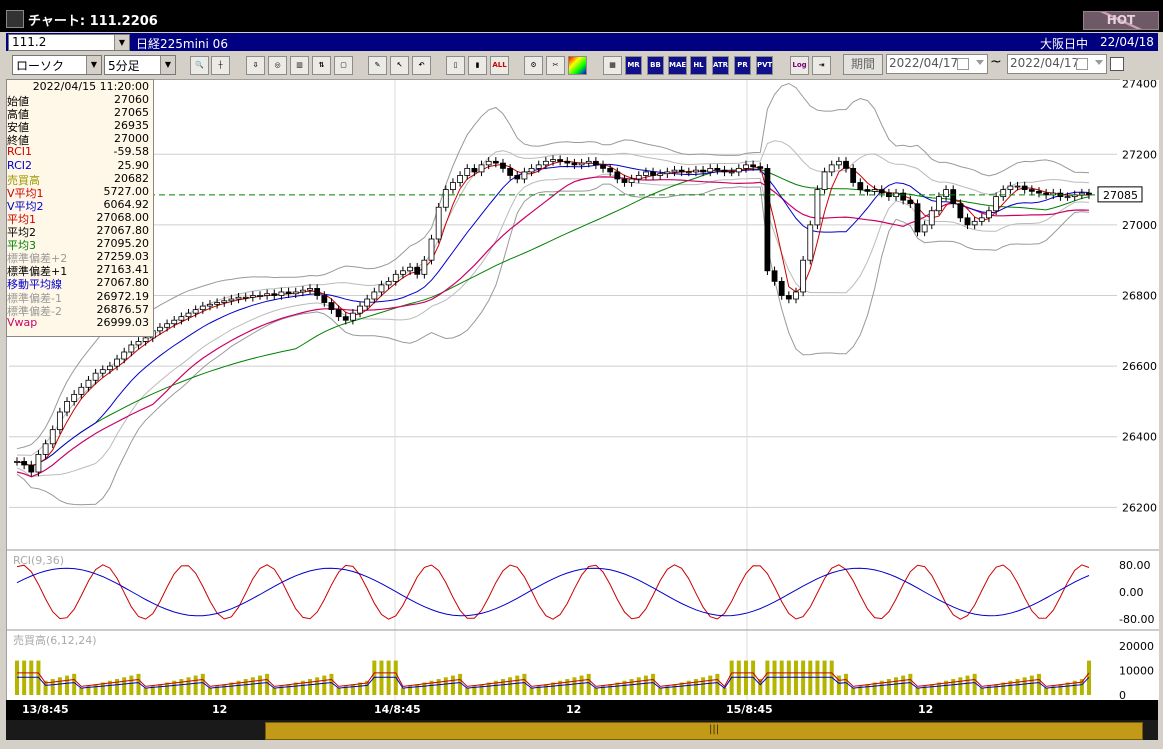  I want to click on log-scale-button: Log, so click(799, 65).